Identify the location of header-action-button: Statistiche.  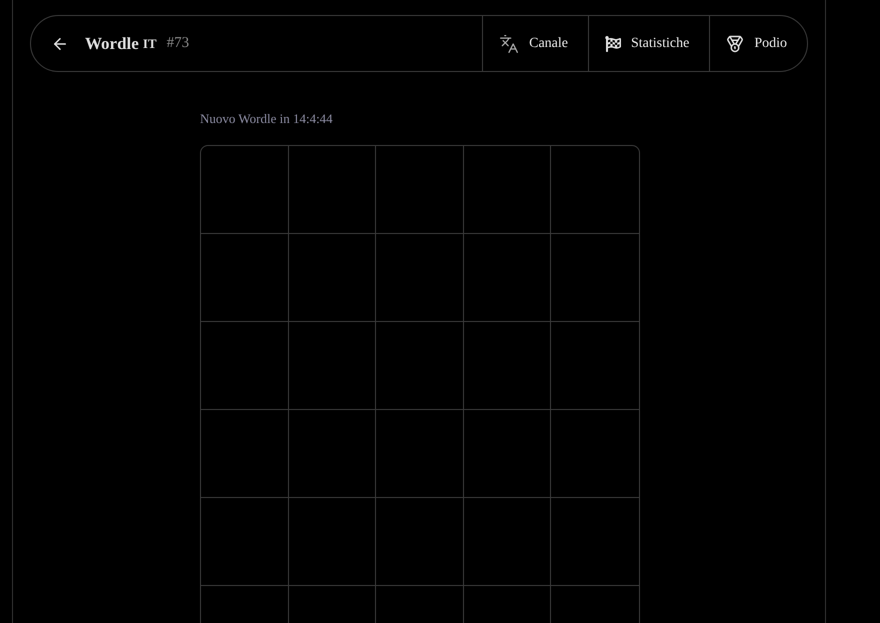
(649, 43).